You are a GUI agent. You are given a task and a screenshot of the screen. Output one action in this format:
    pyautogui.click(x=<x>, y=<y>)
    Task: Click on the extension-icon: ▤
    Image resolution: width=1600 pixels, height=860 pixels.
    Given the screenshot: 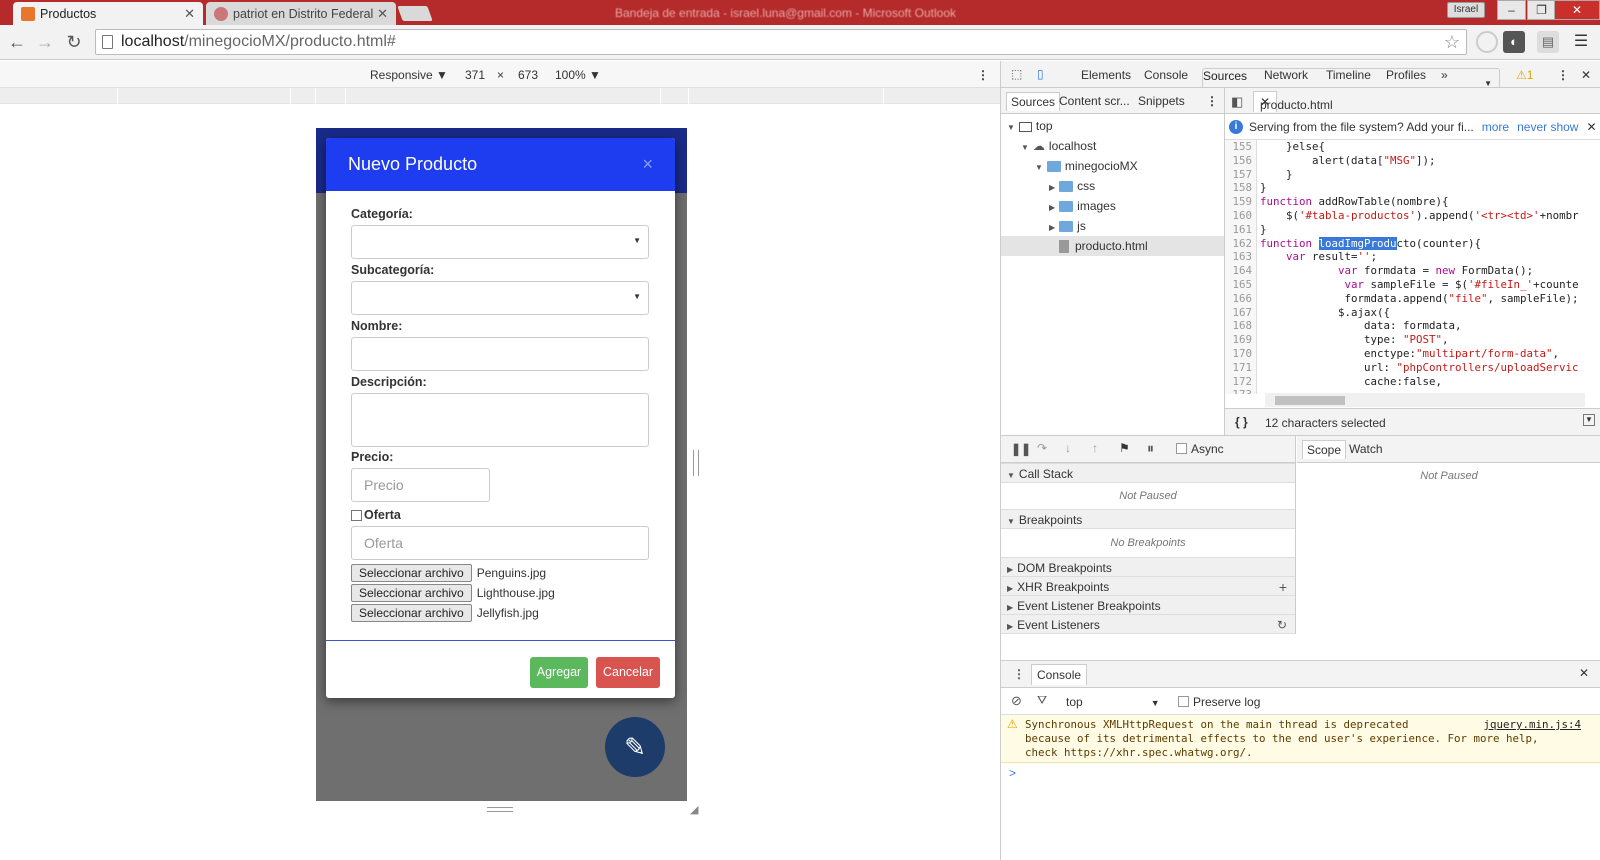 What is the action you would take?
    pyautogui.click(x=1548, y=42)
    